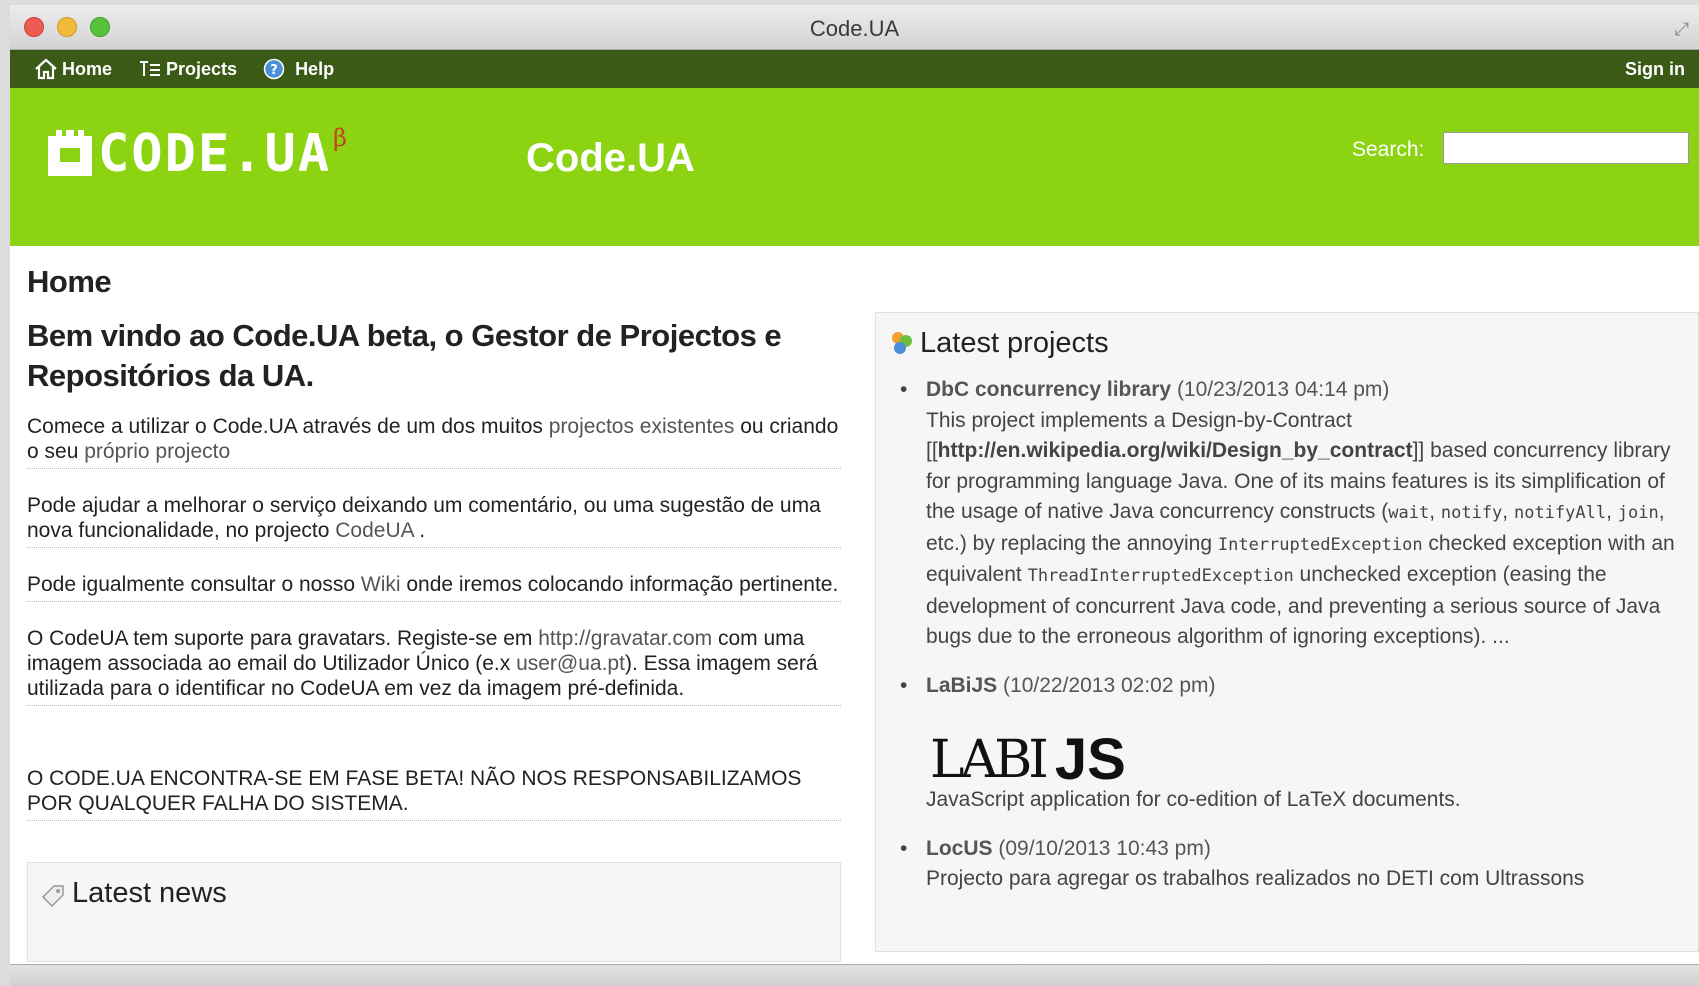  I want to click on title-bar: Code.UA ⤢, so click(854, 27).